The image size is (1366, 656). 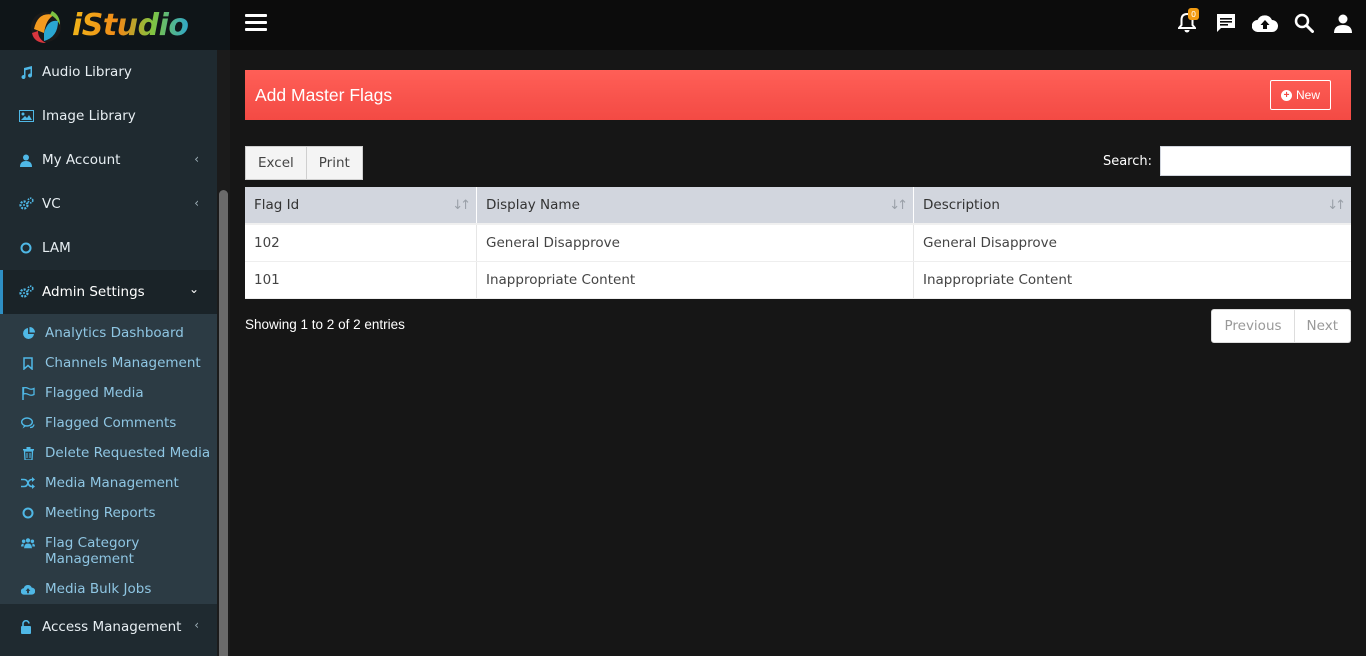 I want to click on search-icon, so click(x=1304, y=23).